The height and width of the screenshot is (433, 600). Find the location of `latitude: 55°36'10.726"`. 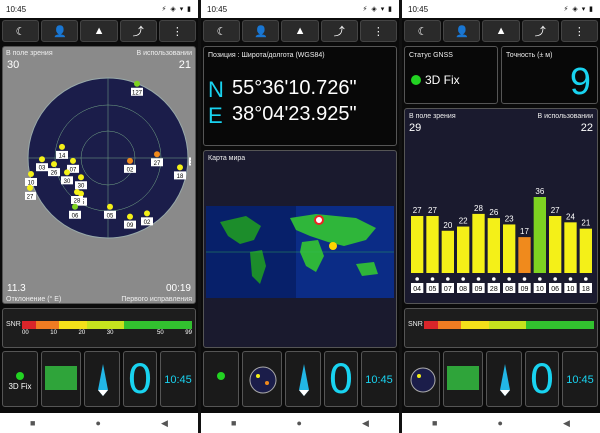

latitude: 55°36'10.726" is located at coordinates (294, 88).